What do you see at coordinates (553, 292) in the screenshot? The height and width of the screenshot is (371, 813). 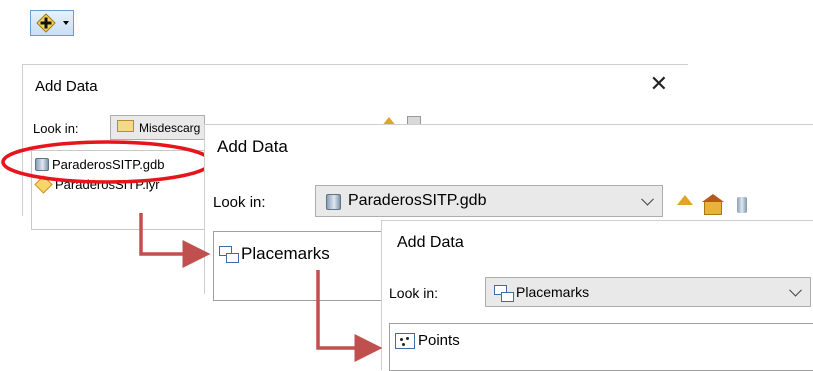 I see `look-in-value: Placemarks` at bounding box center [553, 292].